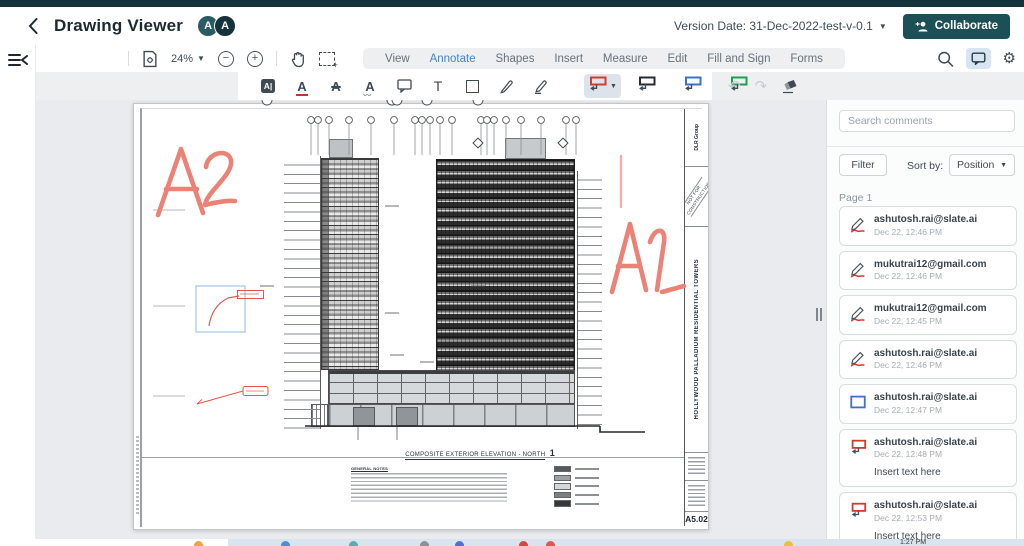  What do you see at coordinates (302, 86) in the screenshot?
I see `underline-tool: A` at bounding box center [302, 86].